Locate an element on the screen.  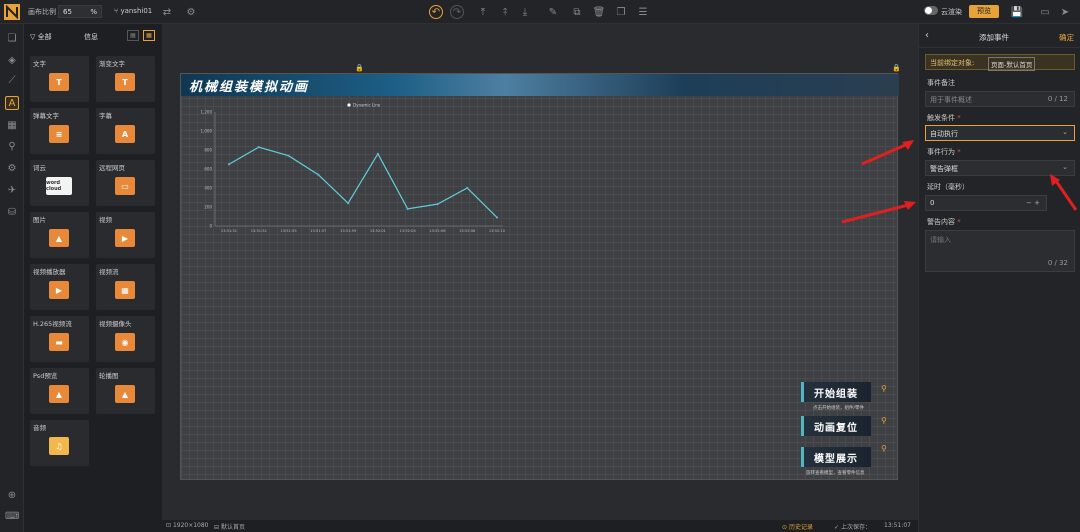
network-icon: ⚲ is located at coordinates (12, 147).